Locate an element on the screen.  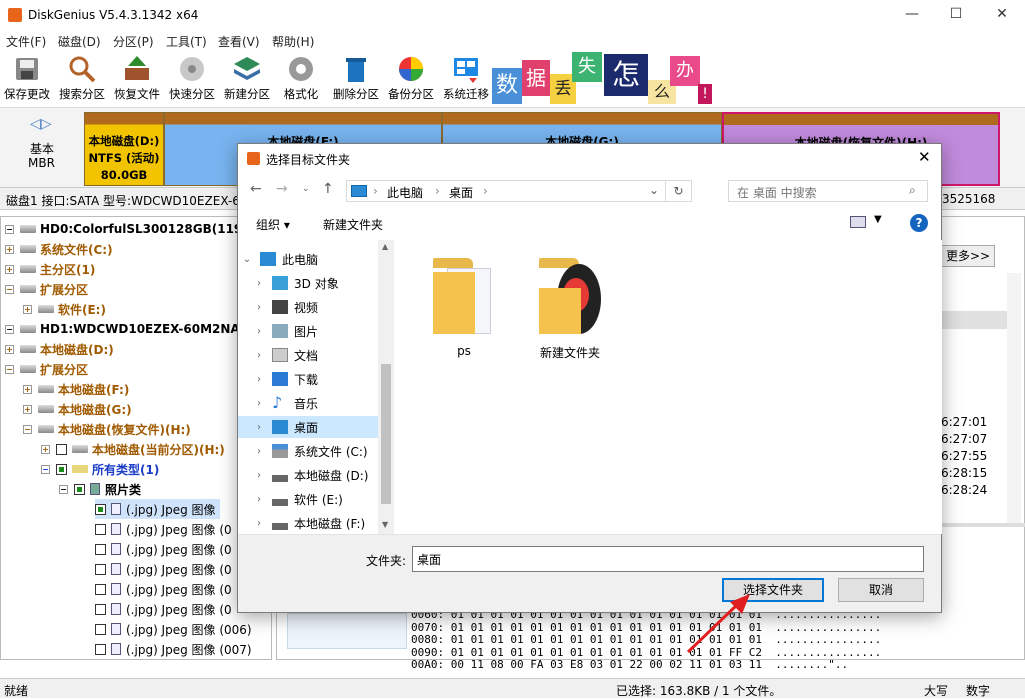
quick-partition-button: 快速分区 is located at coordinates (192, 79).